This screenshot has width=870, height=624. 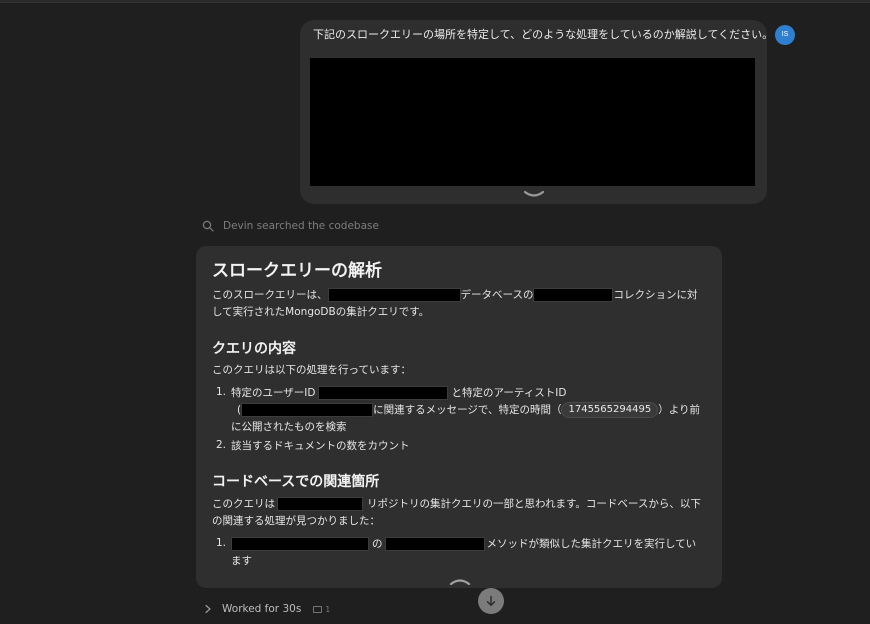 What do you see at coordinates (435, 1) in the screenshot?
I see `top-border` at bounding box center [435, 1].